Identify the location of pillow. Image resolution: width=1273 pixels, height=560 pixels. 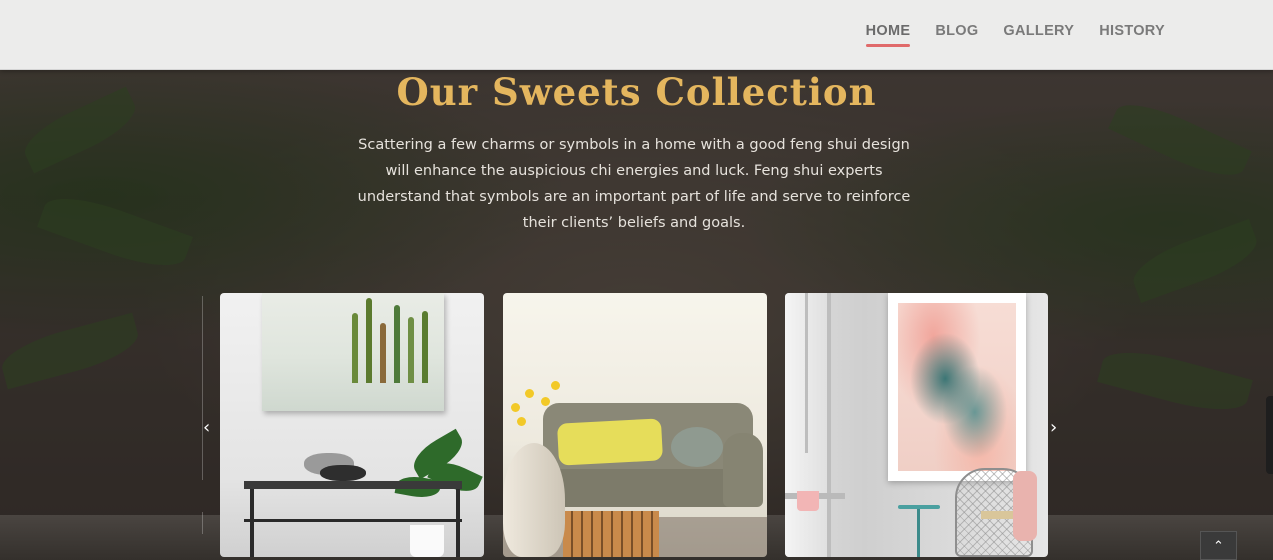
(343, 473).